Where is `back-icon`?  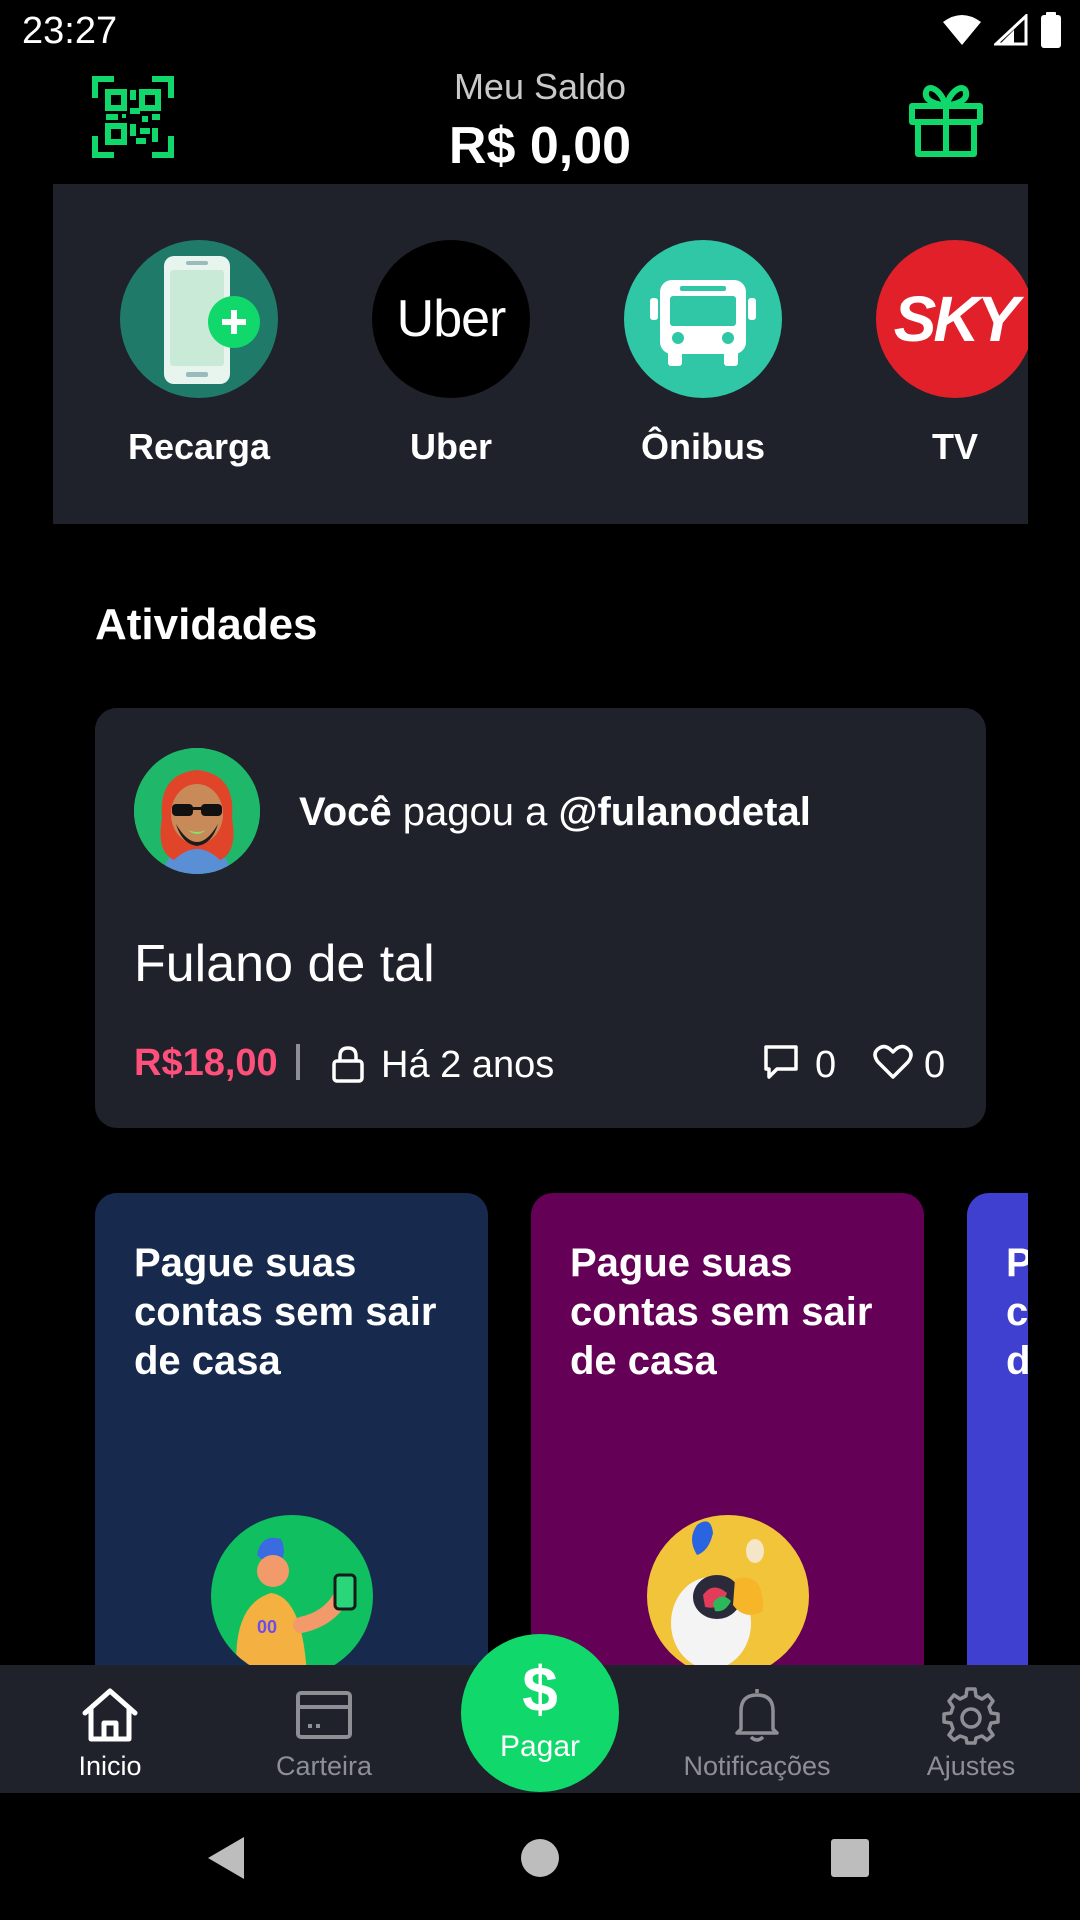 back-icon is located at coordinates (227, 1858).